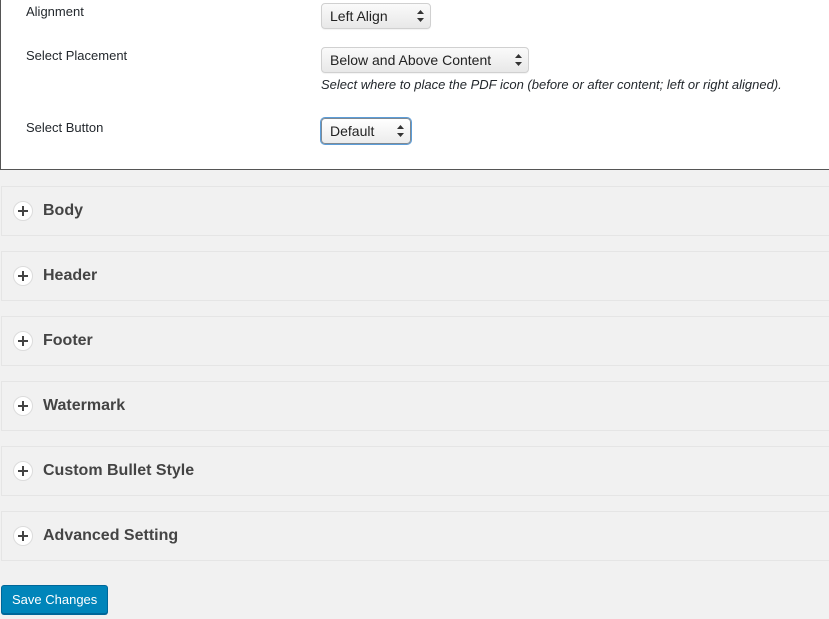 The height and width of the screenshot is (619, 829). Describe the element at coordinates (70, 275) in the screenshot. I see `accordion-title: Header` at that location.